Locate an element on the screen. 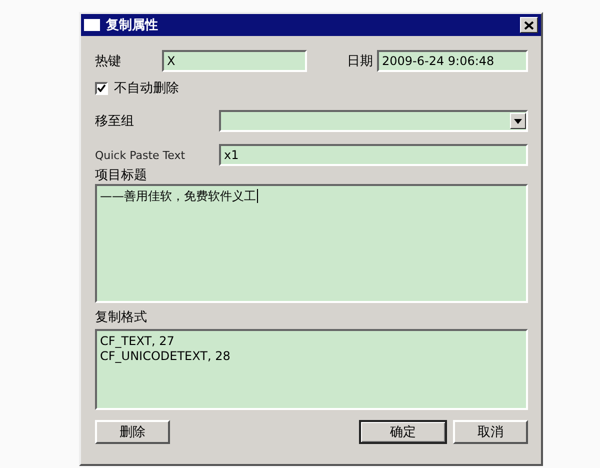 Image resolution: width=600 pixels, height=468 pixels. item-title-label: 项目标题 is located at coordinates (121, 175).